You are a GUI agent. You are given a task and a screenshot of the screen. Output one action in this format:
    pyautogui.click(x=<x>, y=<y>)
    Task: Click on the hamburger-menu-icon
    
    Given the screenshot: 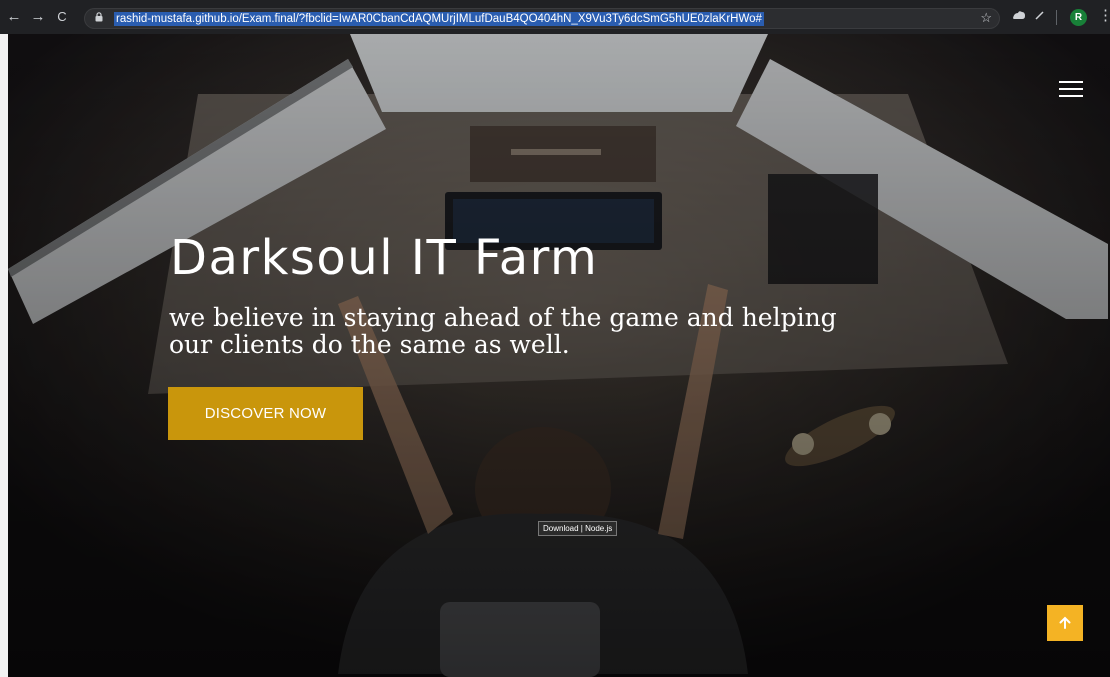 What is the action you would take?
    pyautogui.click(x=1071, y=89)
    